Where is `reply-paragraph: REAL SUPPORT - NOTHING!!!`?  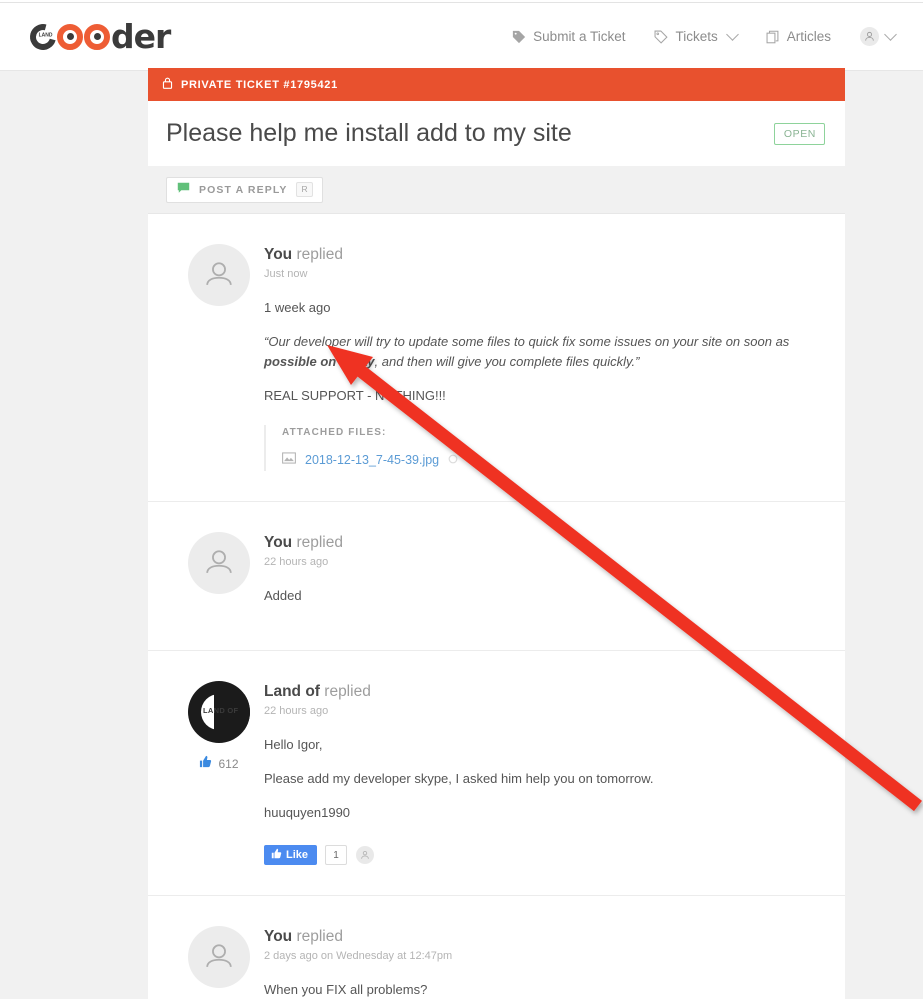
reply-paragraph: REAL SUPPORT - NOTHING!!! is located at coordinates (355, 396).